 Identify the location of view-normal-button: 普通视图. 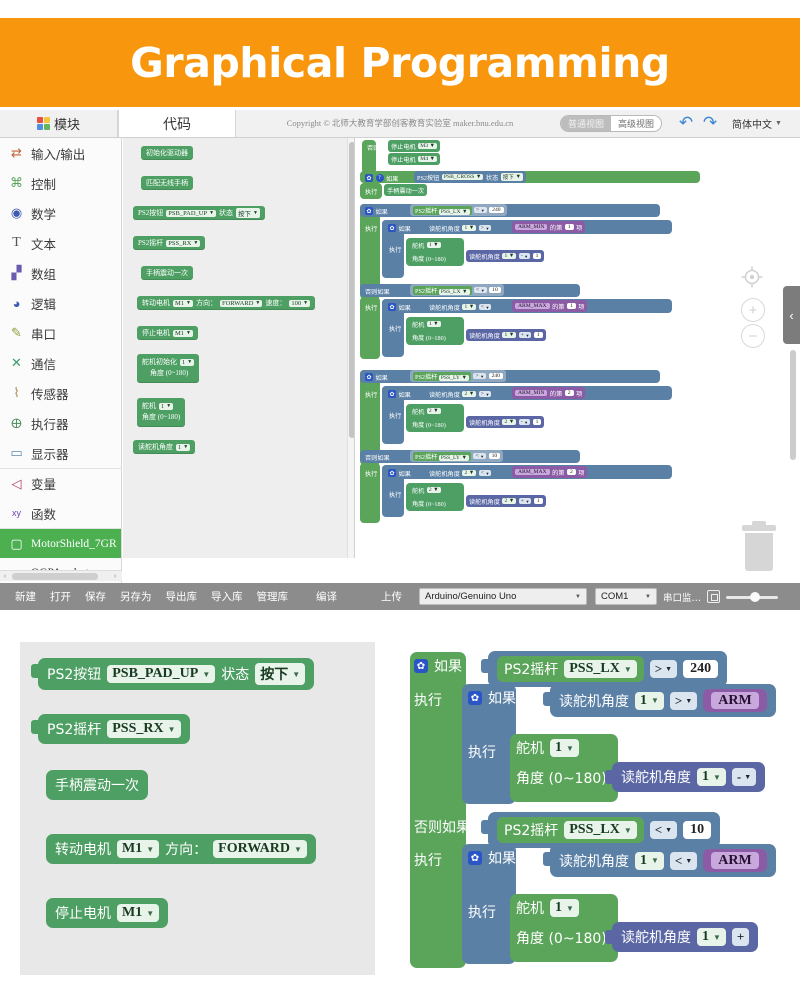
(586, 123).